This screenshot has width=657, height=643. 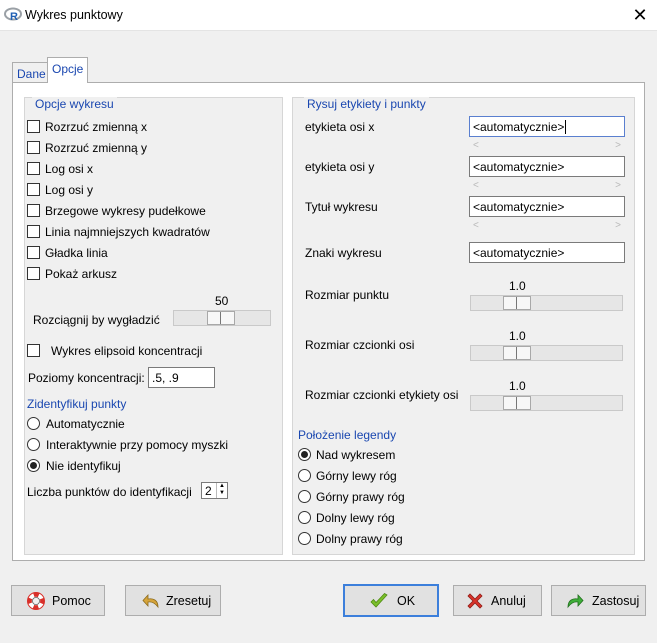 What do you see at coordinates (137, 445) in the screenshot?
I see `radio-identify-mouse-label: Interaktywnie przy pomocy myszki` at bounding box center [137, 445].